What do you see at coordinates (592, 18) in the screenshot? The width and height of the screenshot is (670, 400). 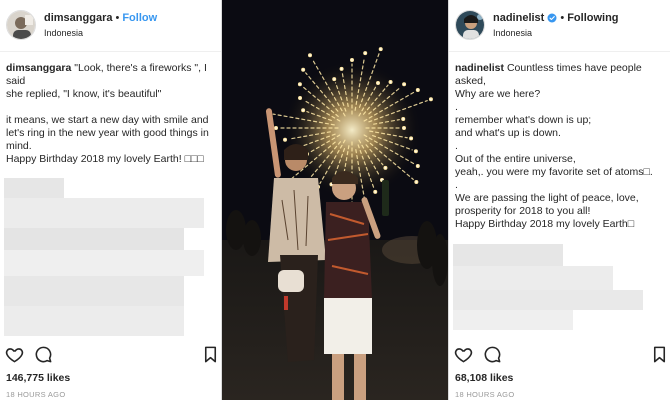 I see `following-button: Following` at bounding box center [592, 18].